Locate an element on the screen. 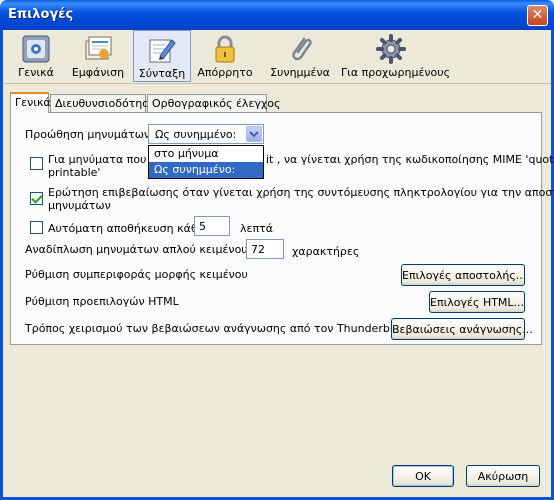  toolbar-composition-label: Σύνταξη is located at coordinates (162, 73).